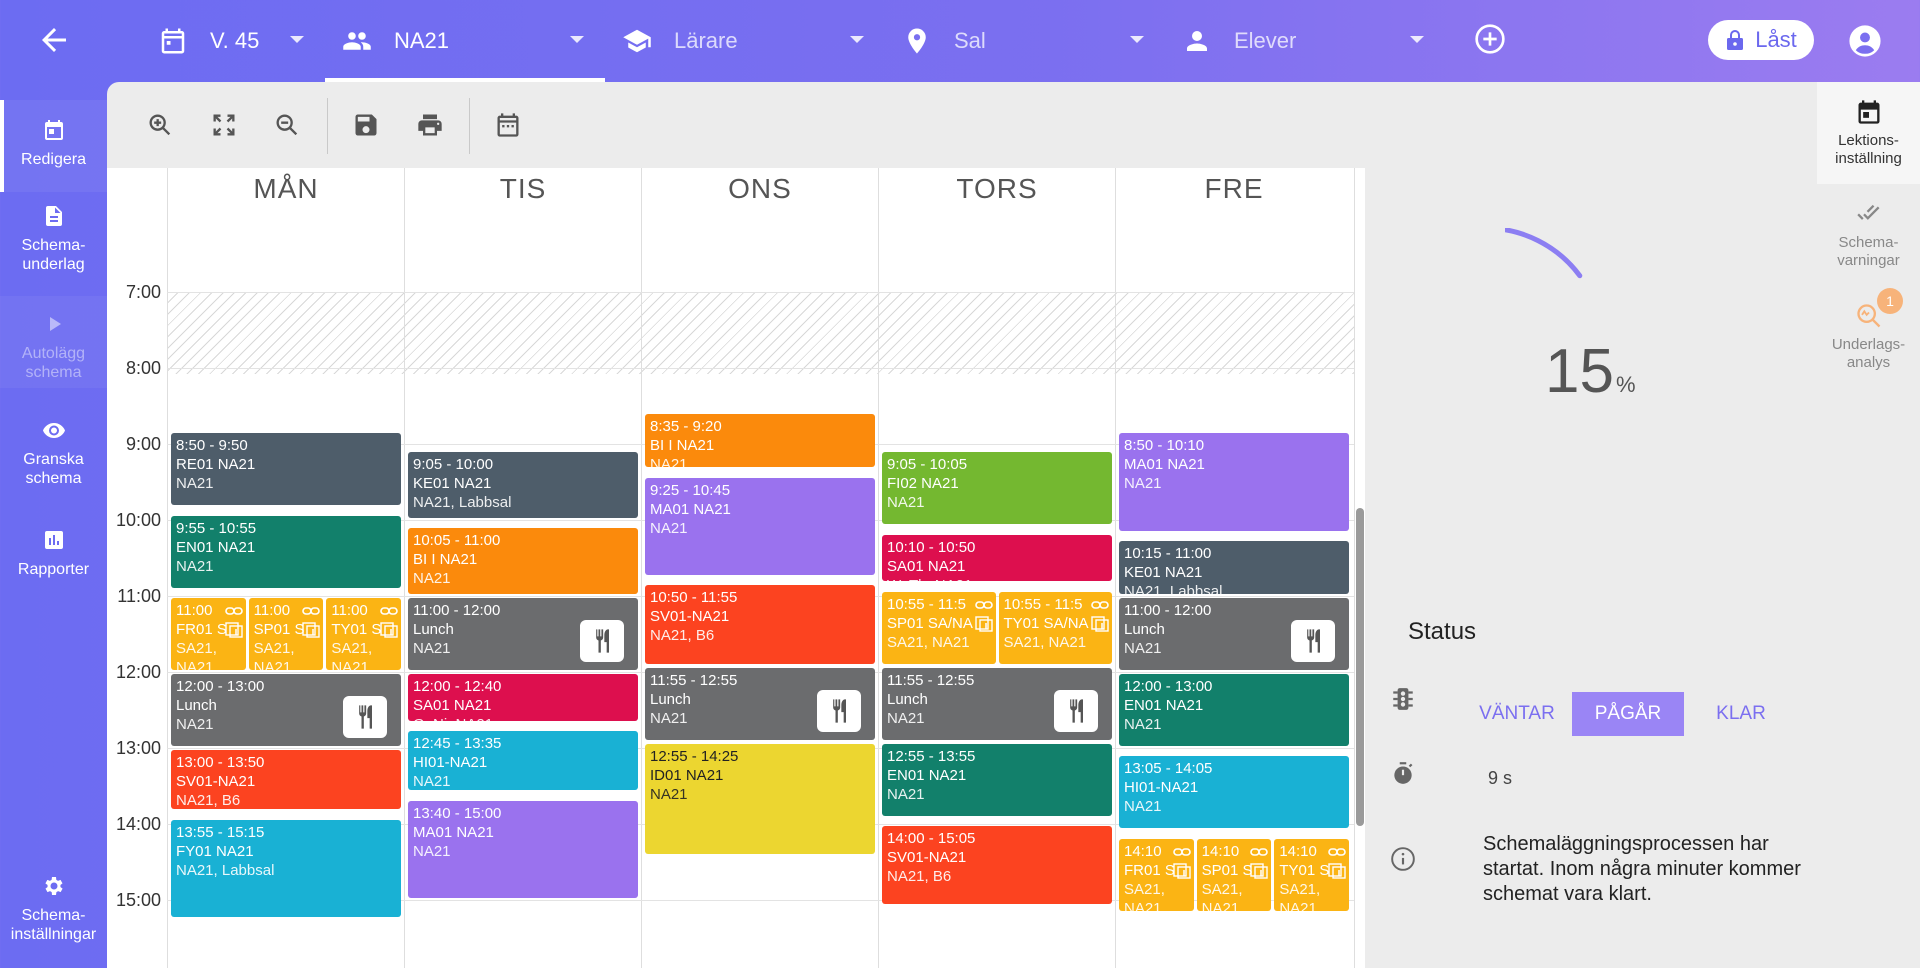  Describe the element at coordinates (1234, 567) in the screenshot. I see `lesson-block: 10:15 - 11:00 KE01 NA21 NA21, Labbsal` at that location.